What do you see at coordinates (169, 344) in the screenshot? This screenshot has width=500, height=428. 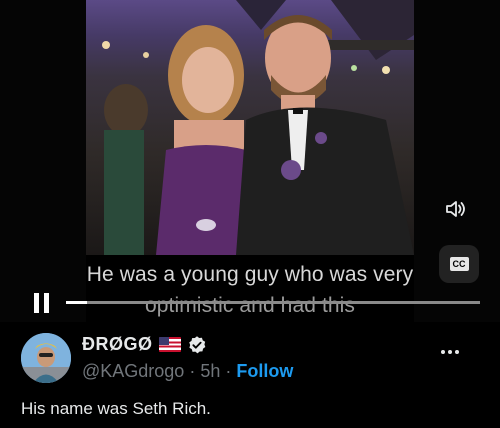 I see `us-flag-icon` at bounding box center [169, 344].